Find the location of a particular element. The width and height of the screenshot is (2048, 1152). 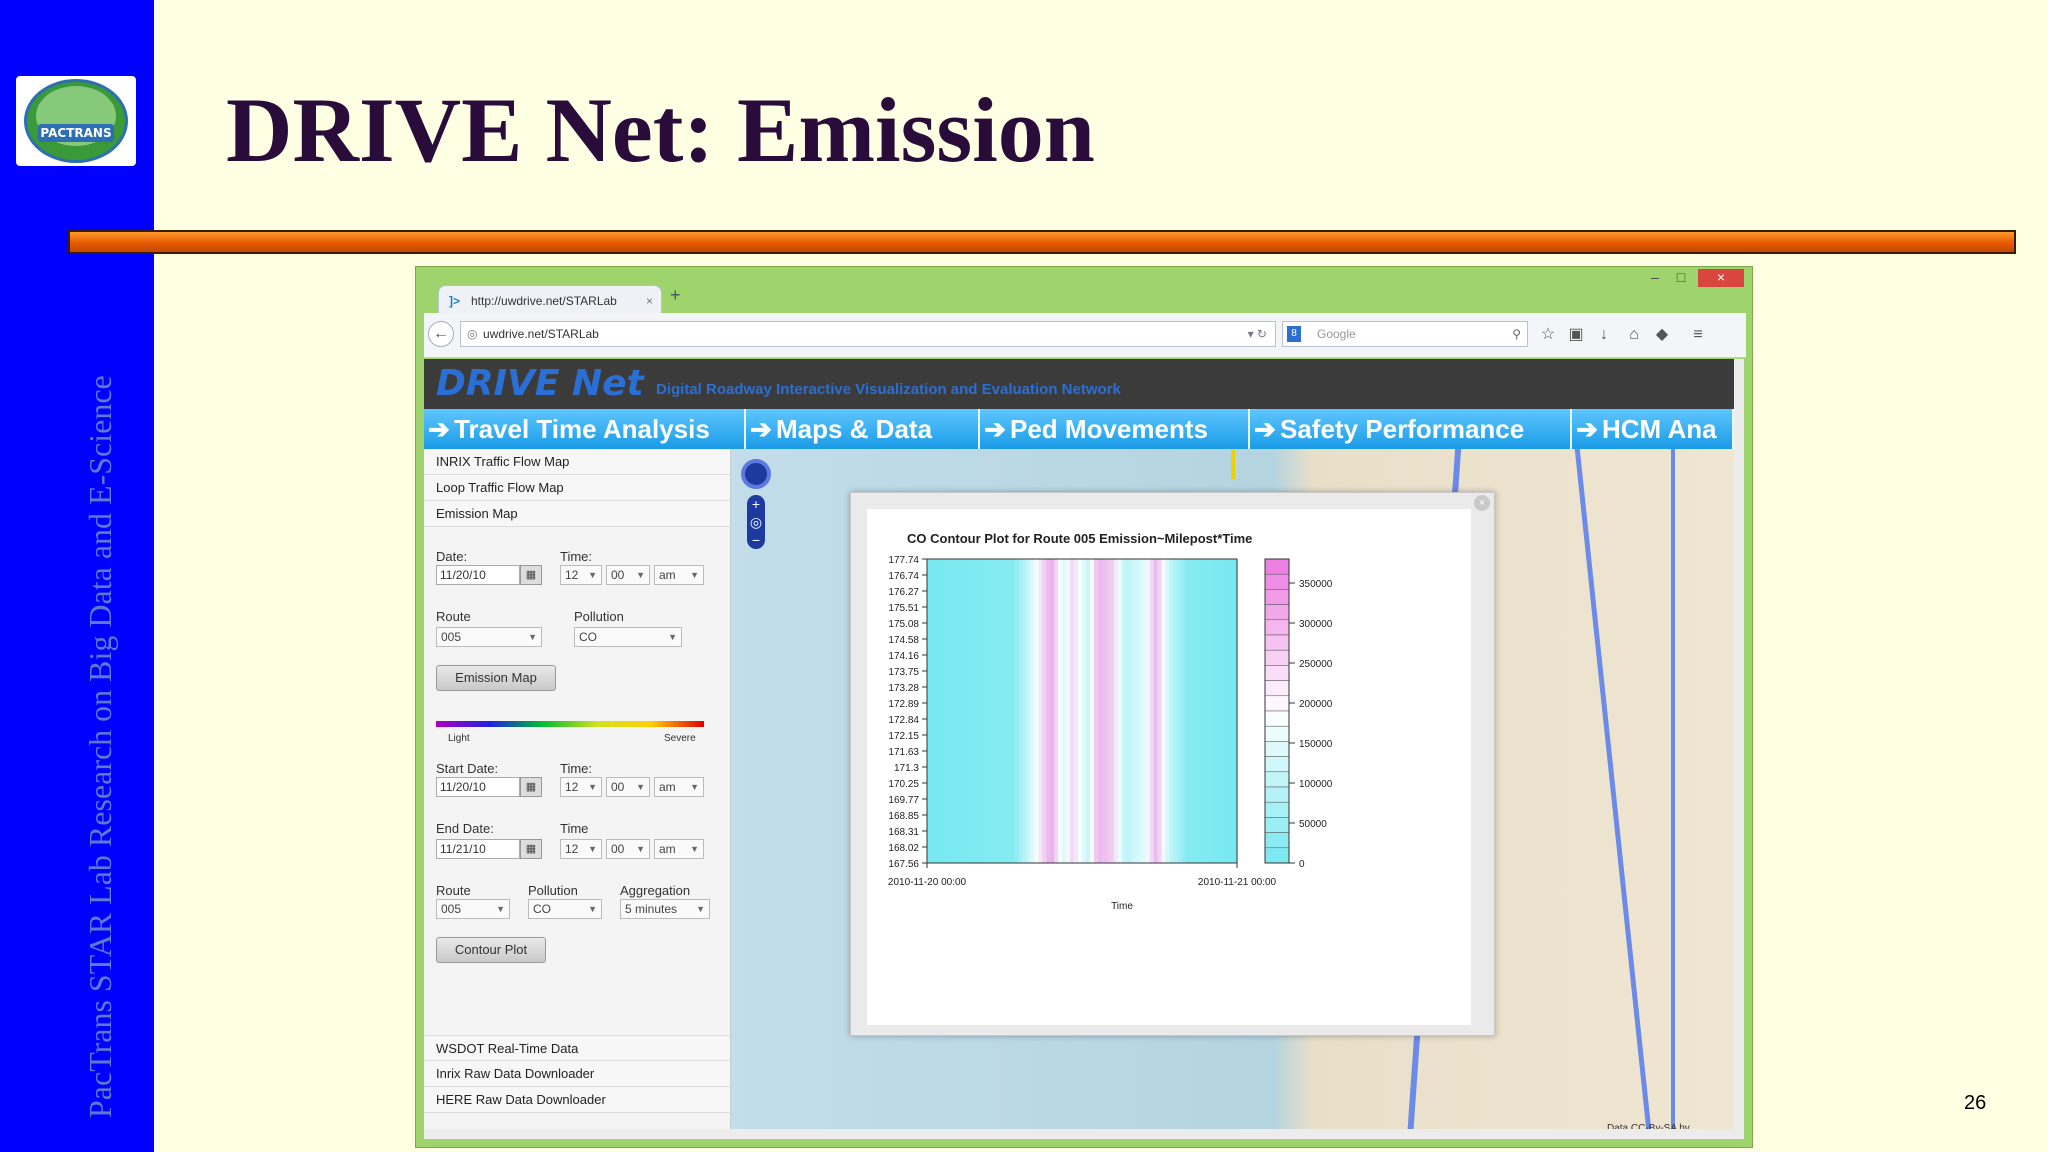

date-field: 11/20/10 is located at coordinates (478, 575).